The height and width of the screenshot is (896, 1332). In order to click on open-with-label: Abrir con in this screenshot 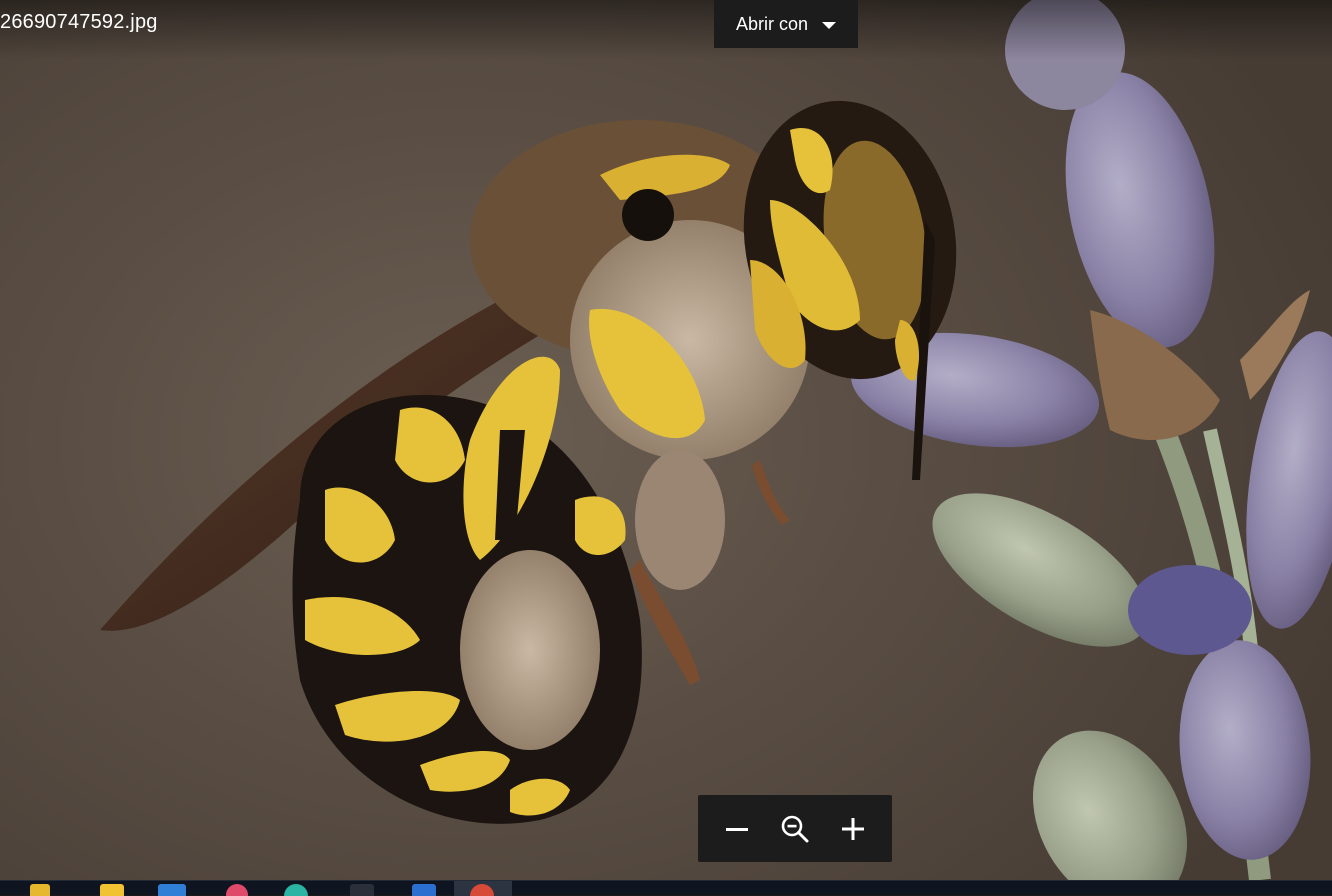, I will do `click(772, 23)`.